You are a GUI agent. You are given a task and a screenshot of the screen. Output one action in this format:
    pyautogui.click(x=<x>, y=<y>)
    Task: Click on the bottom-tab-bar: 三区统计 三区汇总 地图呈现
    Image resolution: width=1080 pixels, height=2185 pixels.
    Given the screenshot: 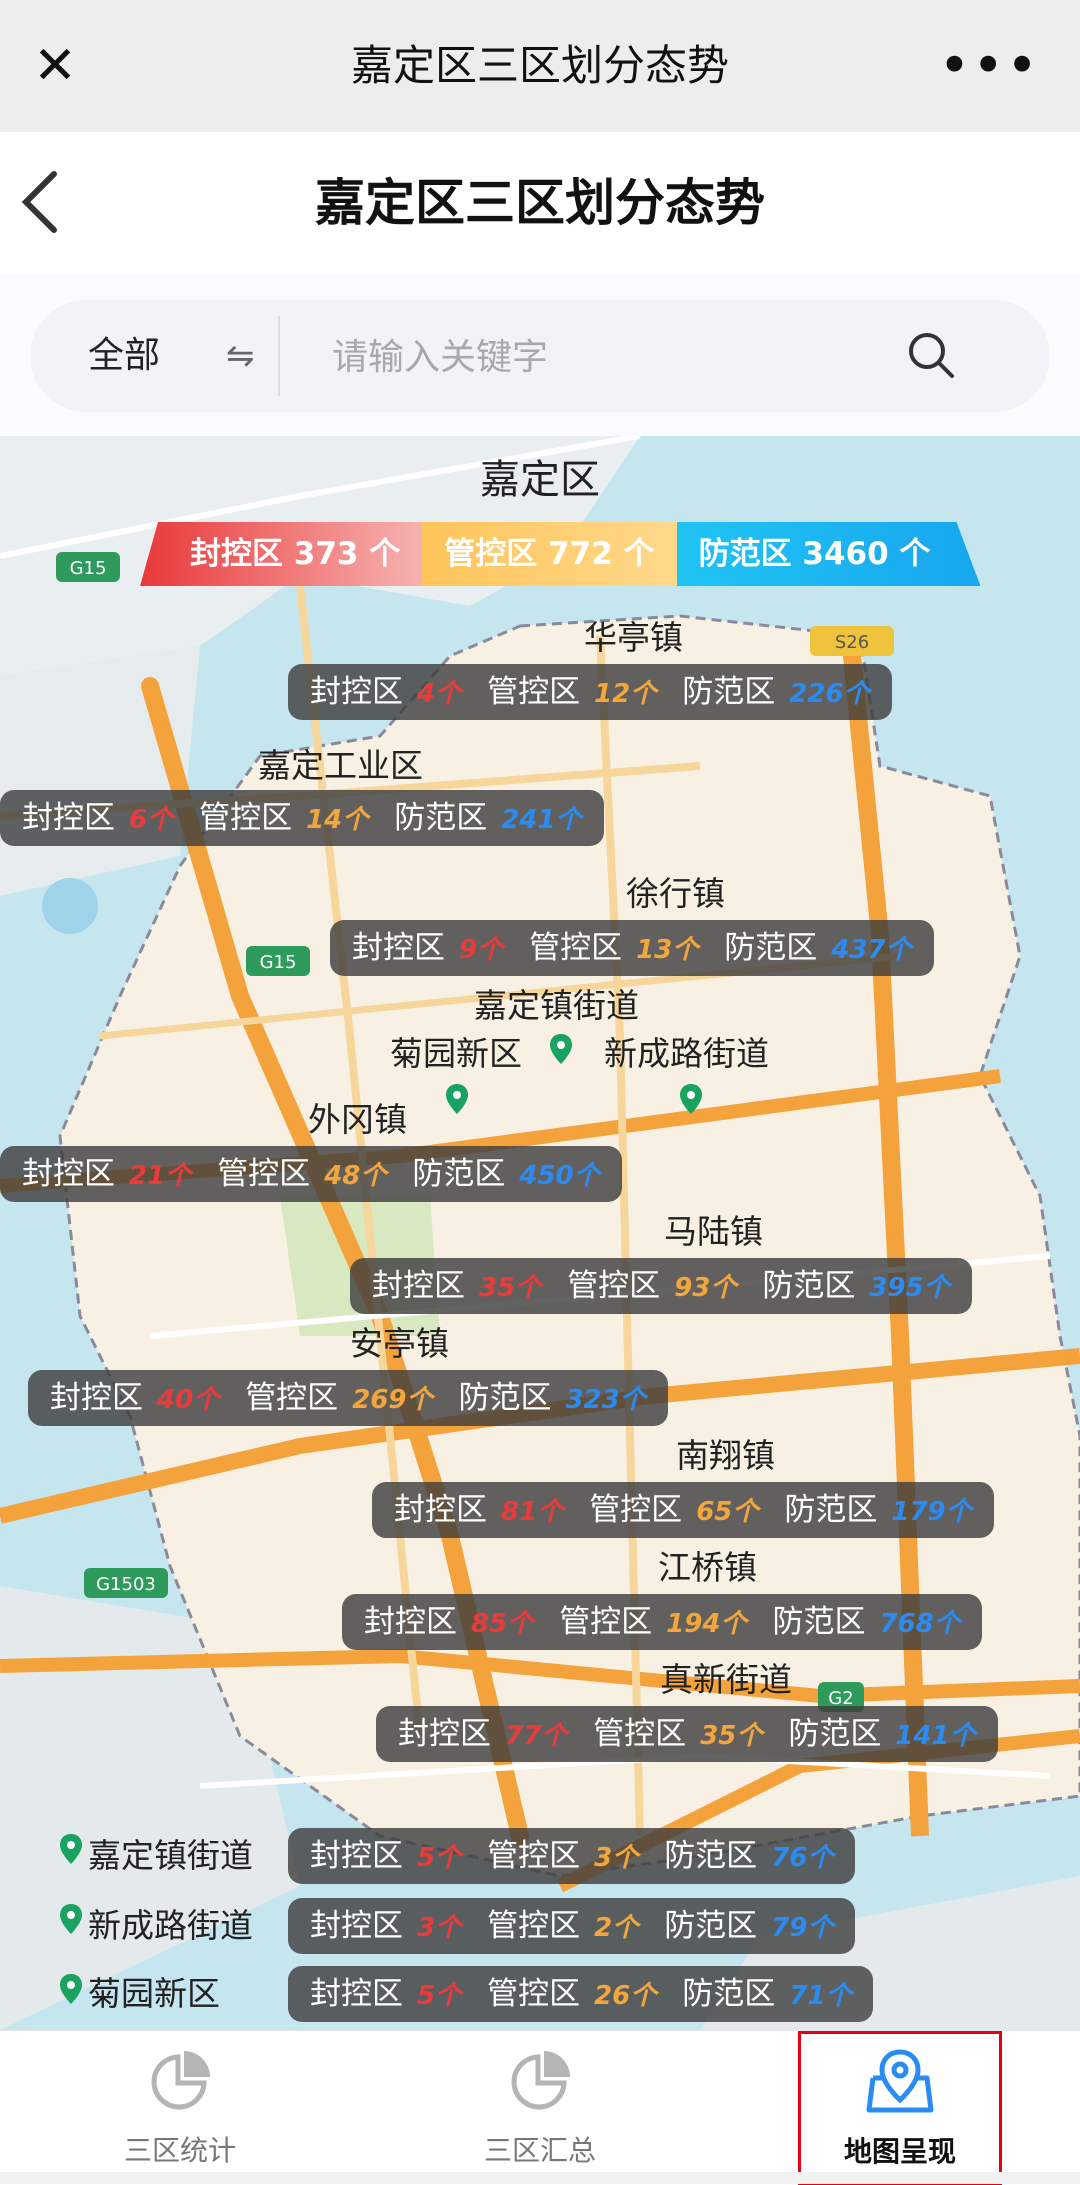 What is the action you would take?
    pyautogui.click(x=540, y=2107)
    